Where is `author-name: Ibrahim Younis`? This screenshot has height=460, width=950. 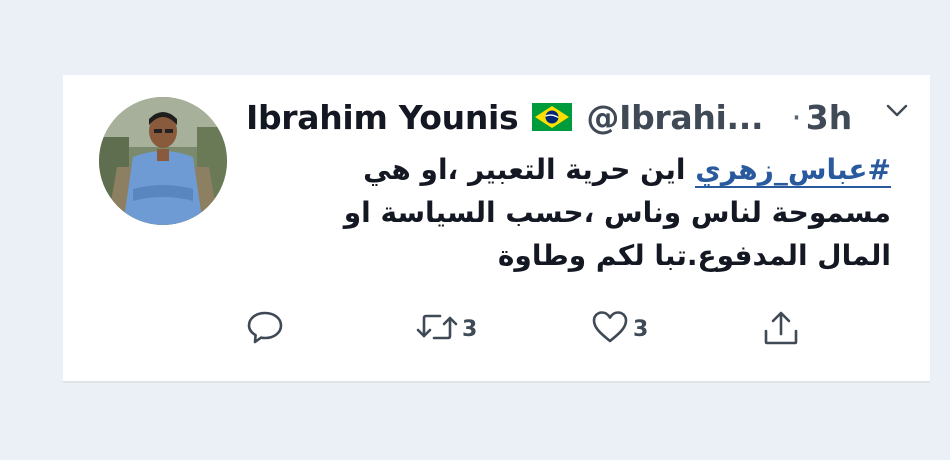
author-name: Ibrahim Younis is located at coordinates (382, 117).